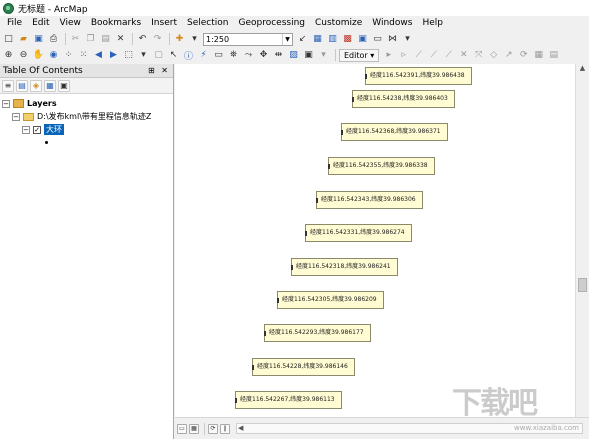 The width and height of the screenshot is (589, 439). What do you see at coordinates (8, 55) in the screenshot?
I see `zoom-in-icon: ⊕` at bounding box center [8, 55].